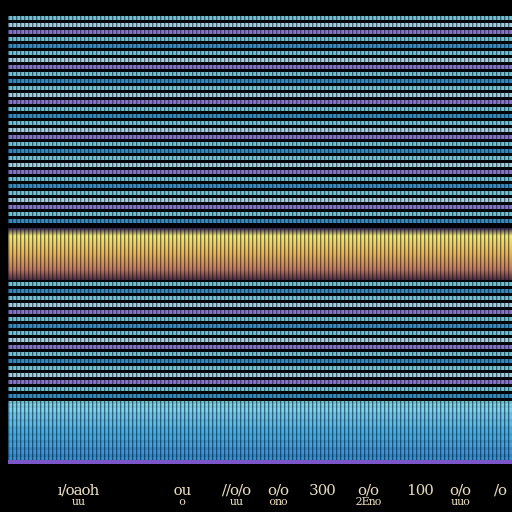 The image size is (512, 512). I want to click on x-tick-label: /o, so click(492, 495).